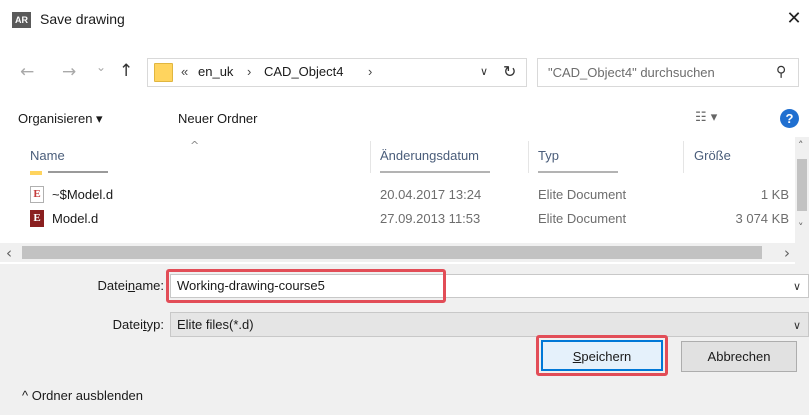  Describe the element at coordinates (762, 218) in the screenshot. I see `file-size: 3 074 KB` at that location.